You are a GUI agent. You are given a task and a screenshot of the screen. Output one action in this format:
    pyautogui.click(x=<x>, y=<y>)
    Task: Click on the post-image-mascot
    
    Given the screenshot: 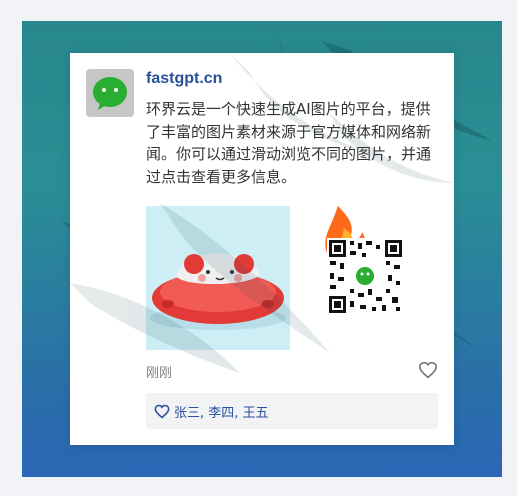 What is the action you would take?
    pyautogui.click(x=218, y=278)
    